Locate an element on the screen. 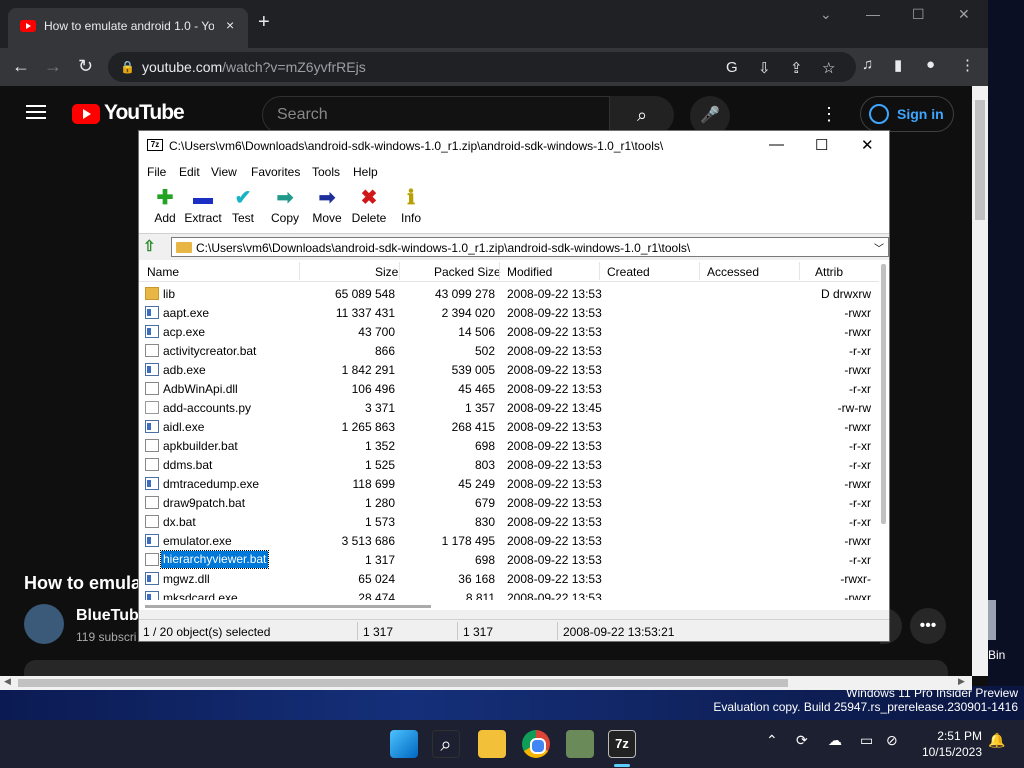 The height and width of the screenshot is (768, 1024). notification-bell-icon: 🔔 is located at coordinates (996, 740).